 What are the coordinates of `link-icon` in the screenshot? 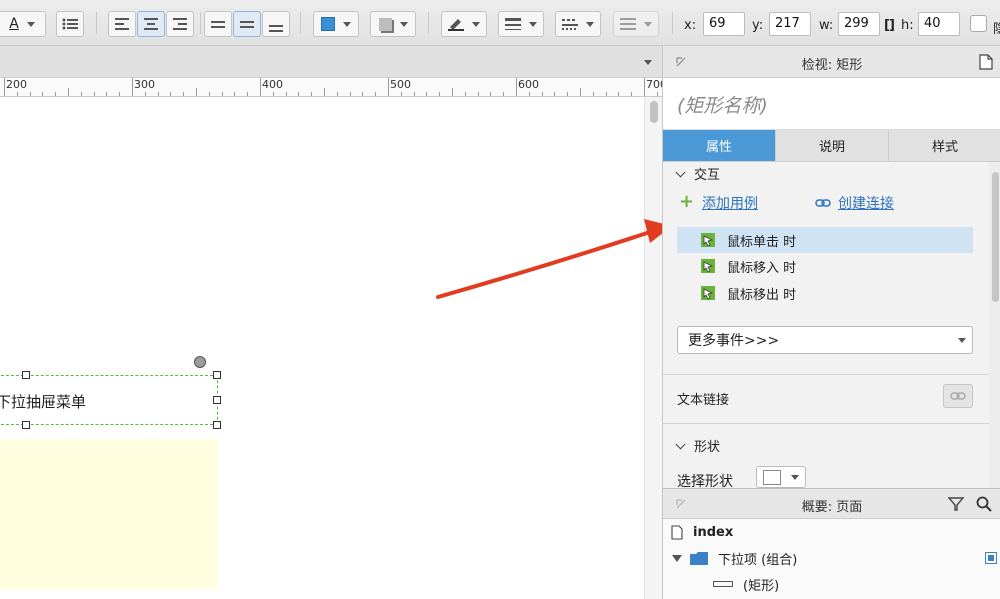 It's located at (823, 203).